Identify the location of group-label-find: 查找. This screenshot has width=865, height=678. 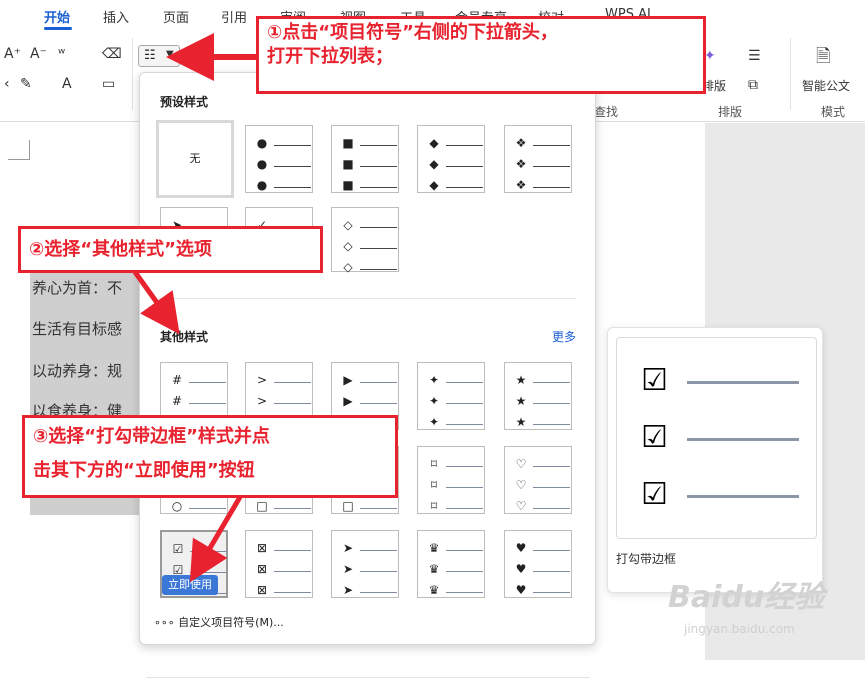
(606, 112).